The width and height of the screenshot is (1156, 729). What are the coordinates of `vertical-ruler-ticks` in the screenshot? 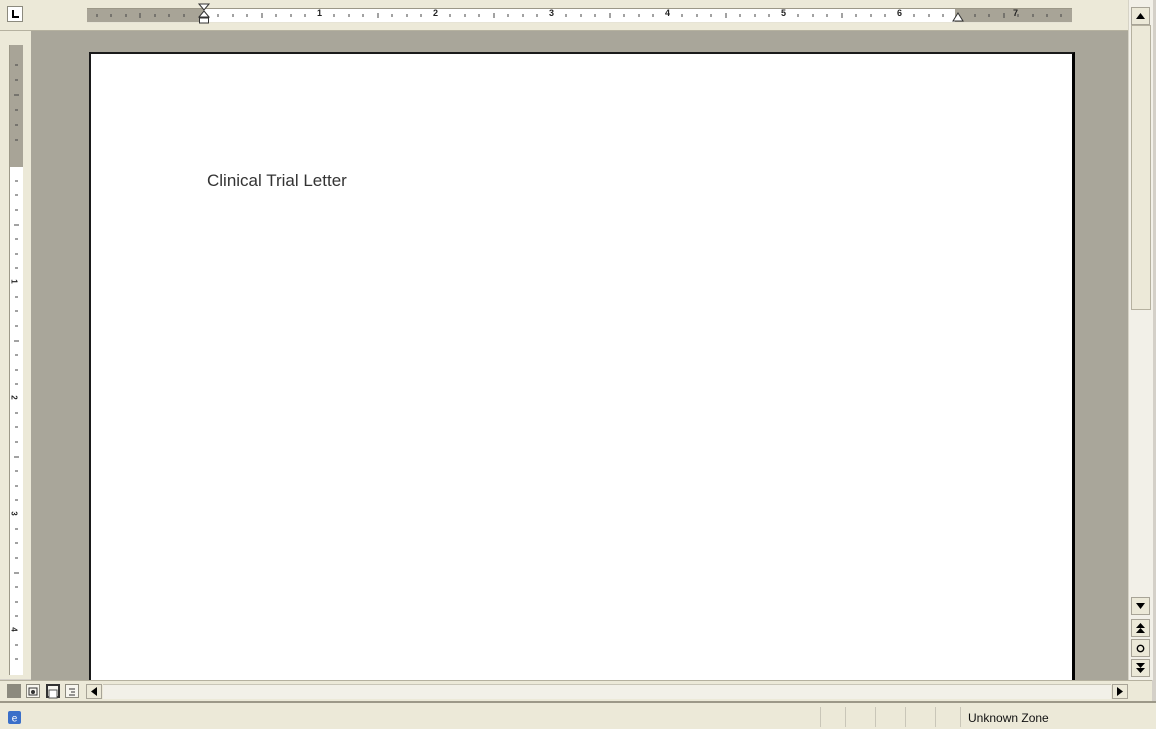 It's located at (16, 362).